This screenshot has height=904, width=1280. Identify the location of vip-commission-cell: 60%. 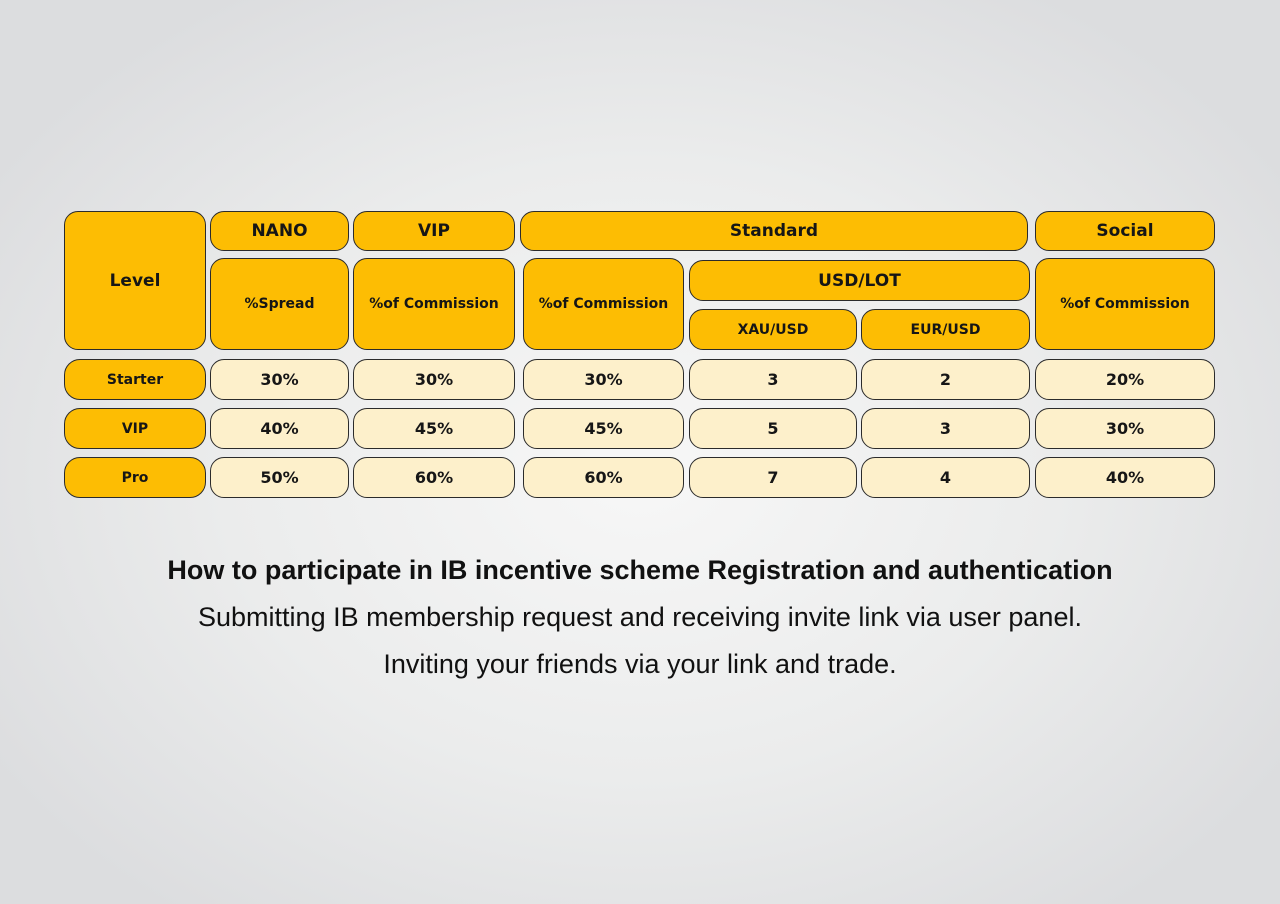
(434, 477).